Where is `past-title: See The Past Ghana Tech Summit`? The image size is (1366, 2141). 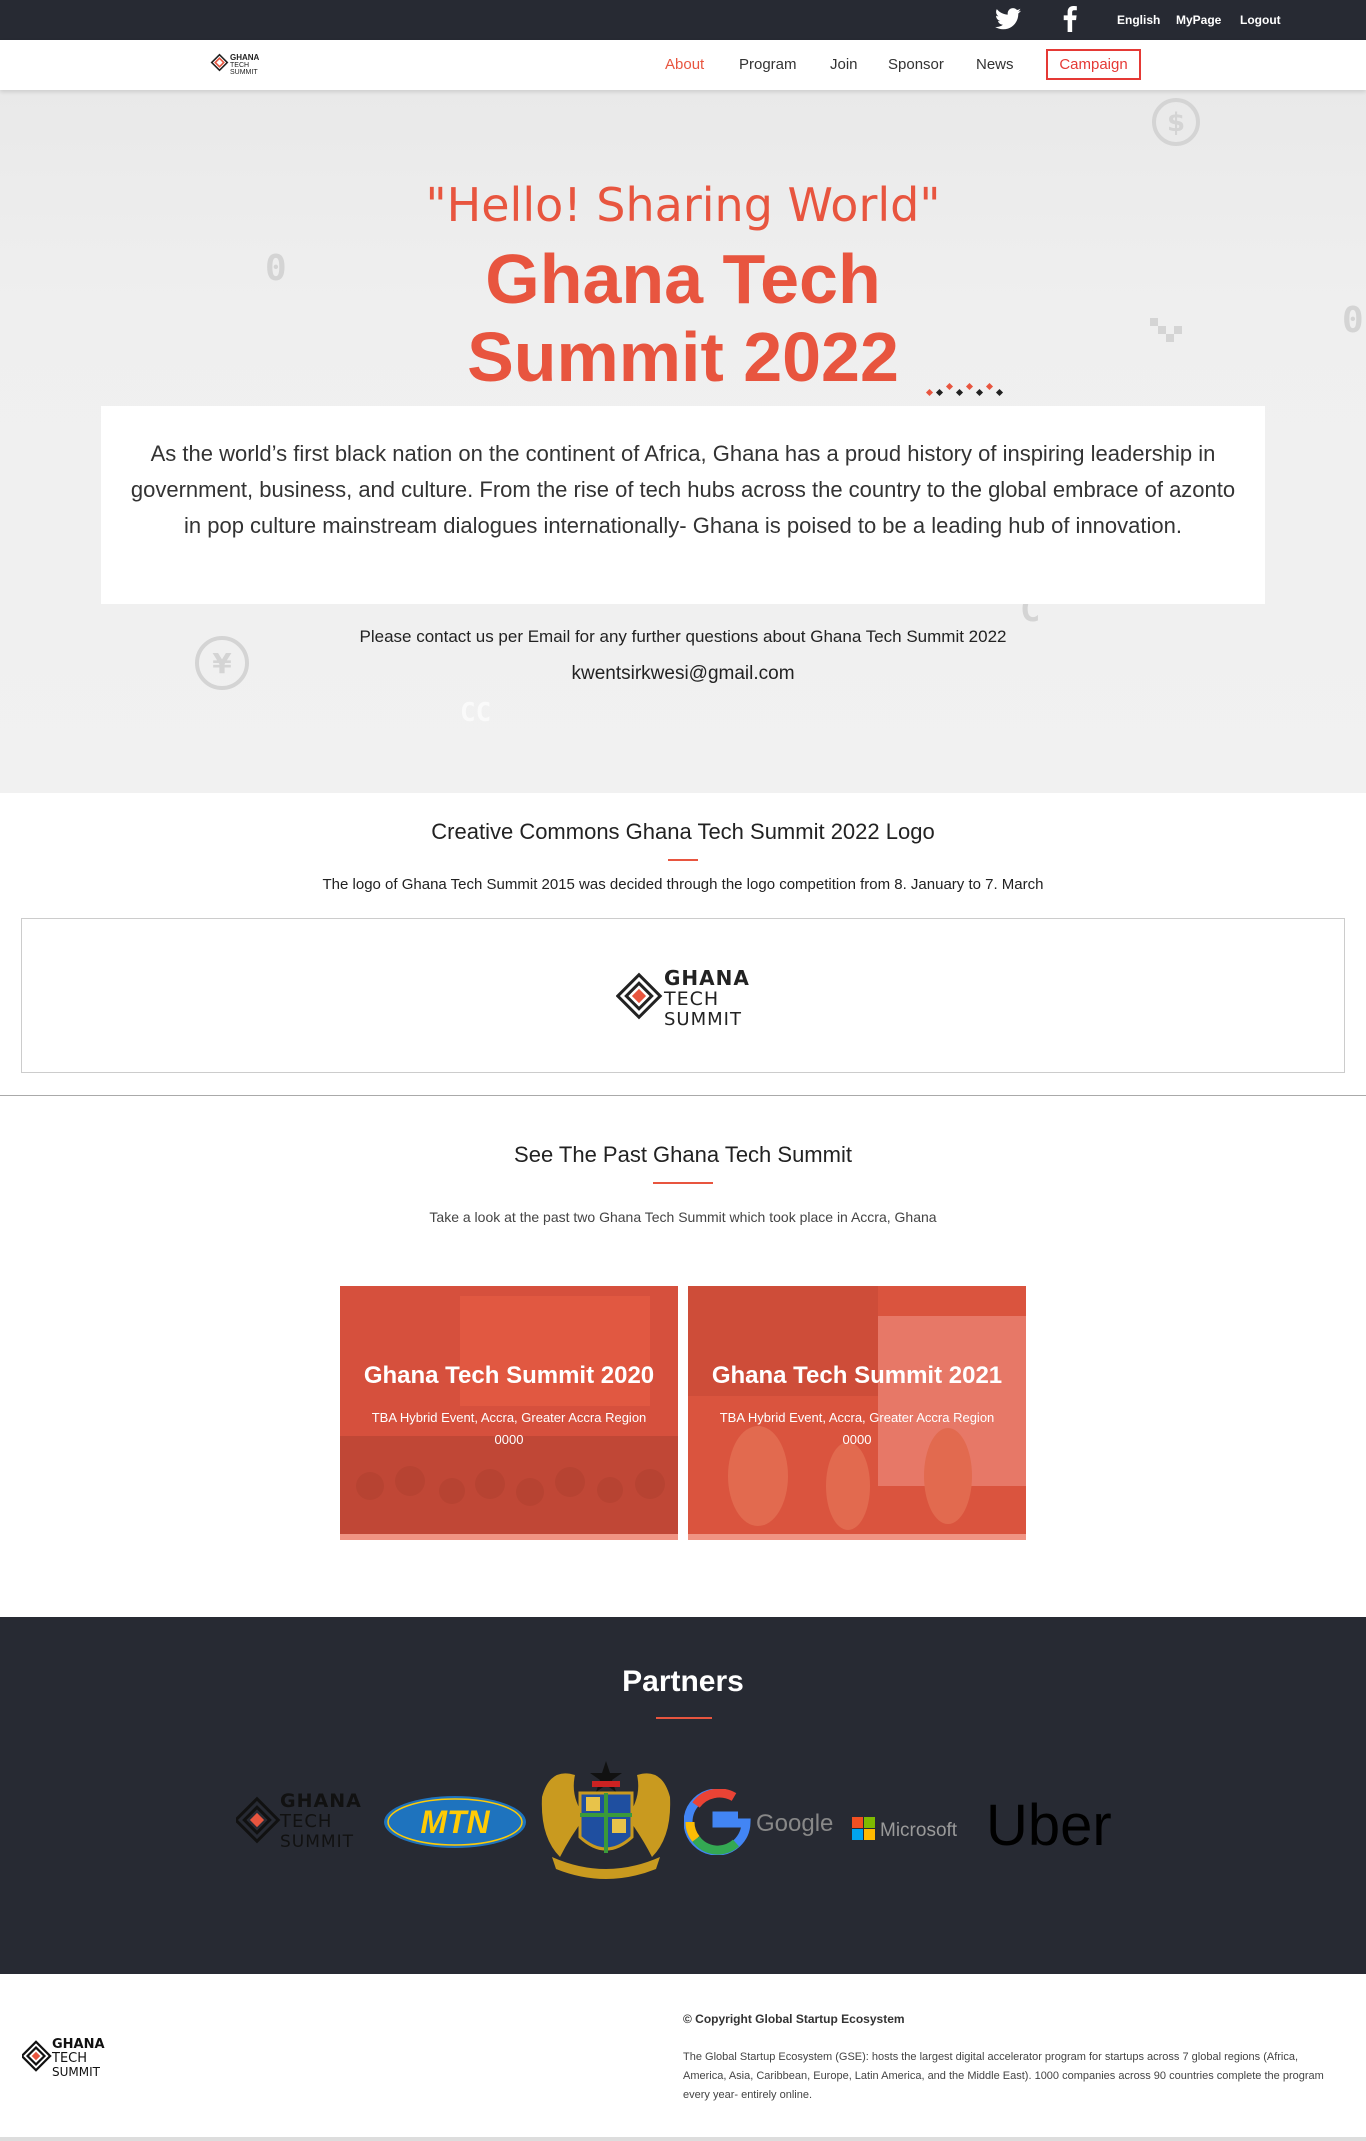
past-title: See The Past Ghana Tech Summit is located at coordinates (683, 1154).